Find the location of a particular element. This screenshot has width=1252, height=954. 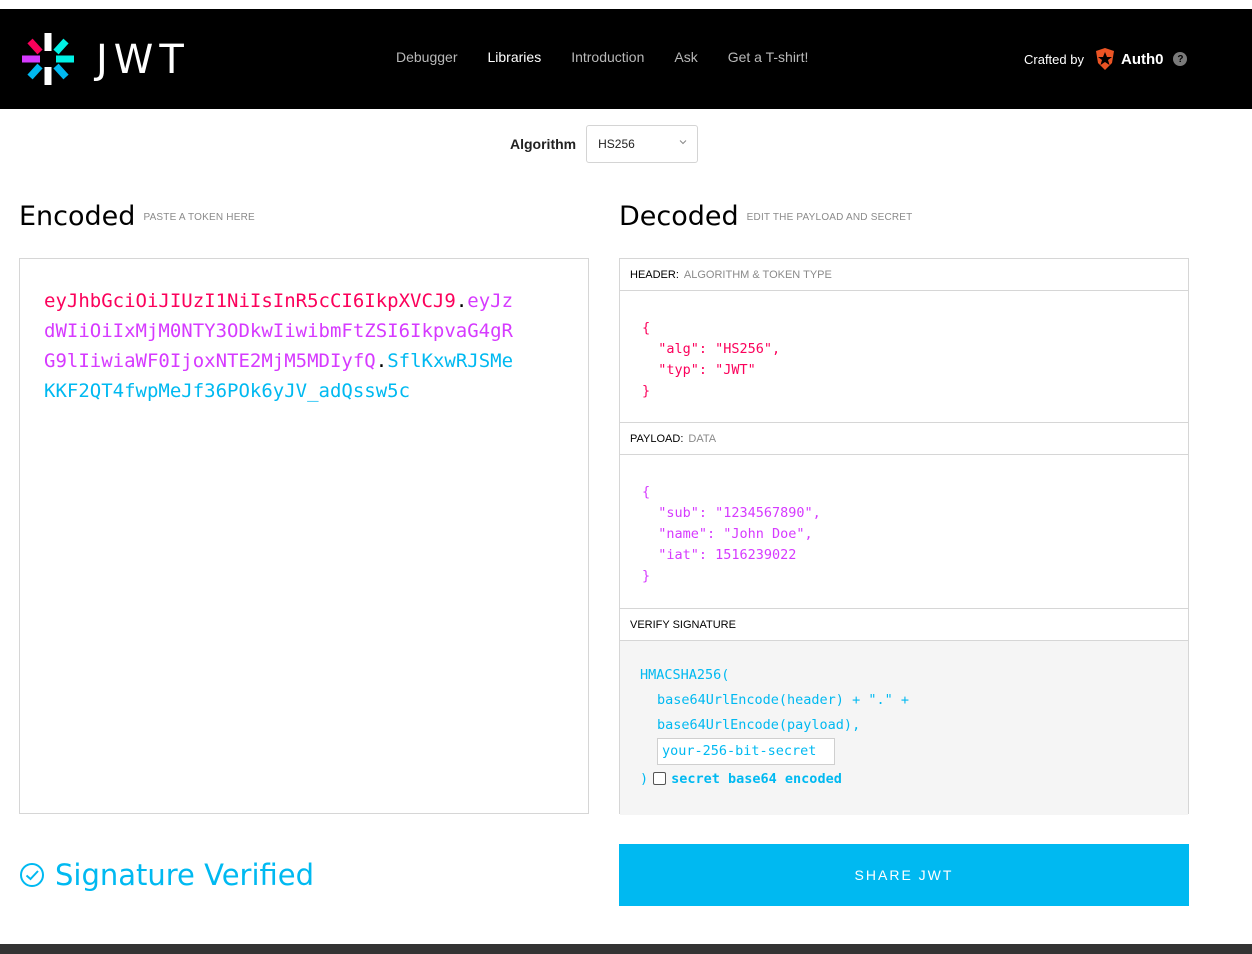

help-icon: ? is located at coordinates (1180, 59).